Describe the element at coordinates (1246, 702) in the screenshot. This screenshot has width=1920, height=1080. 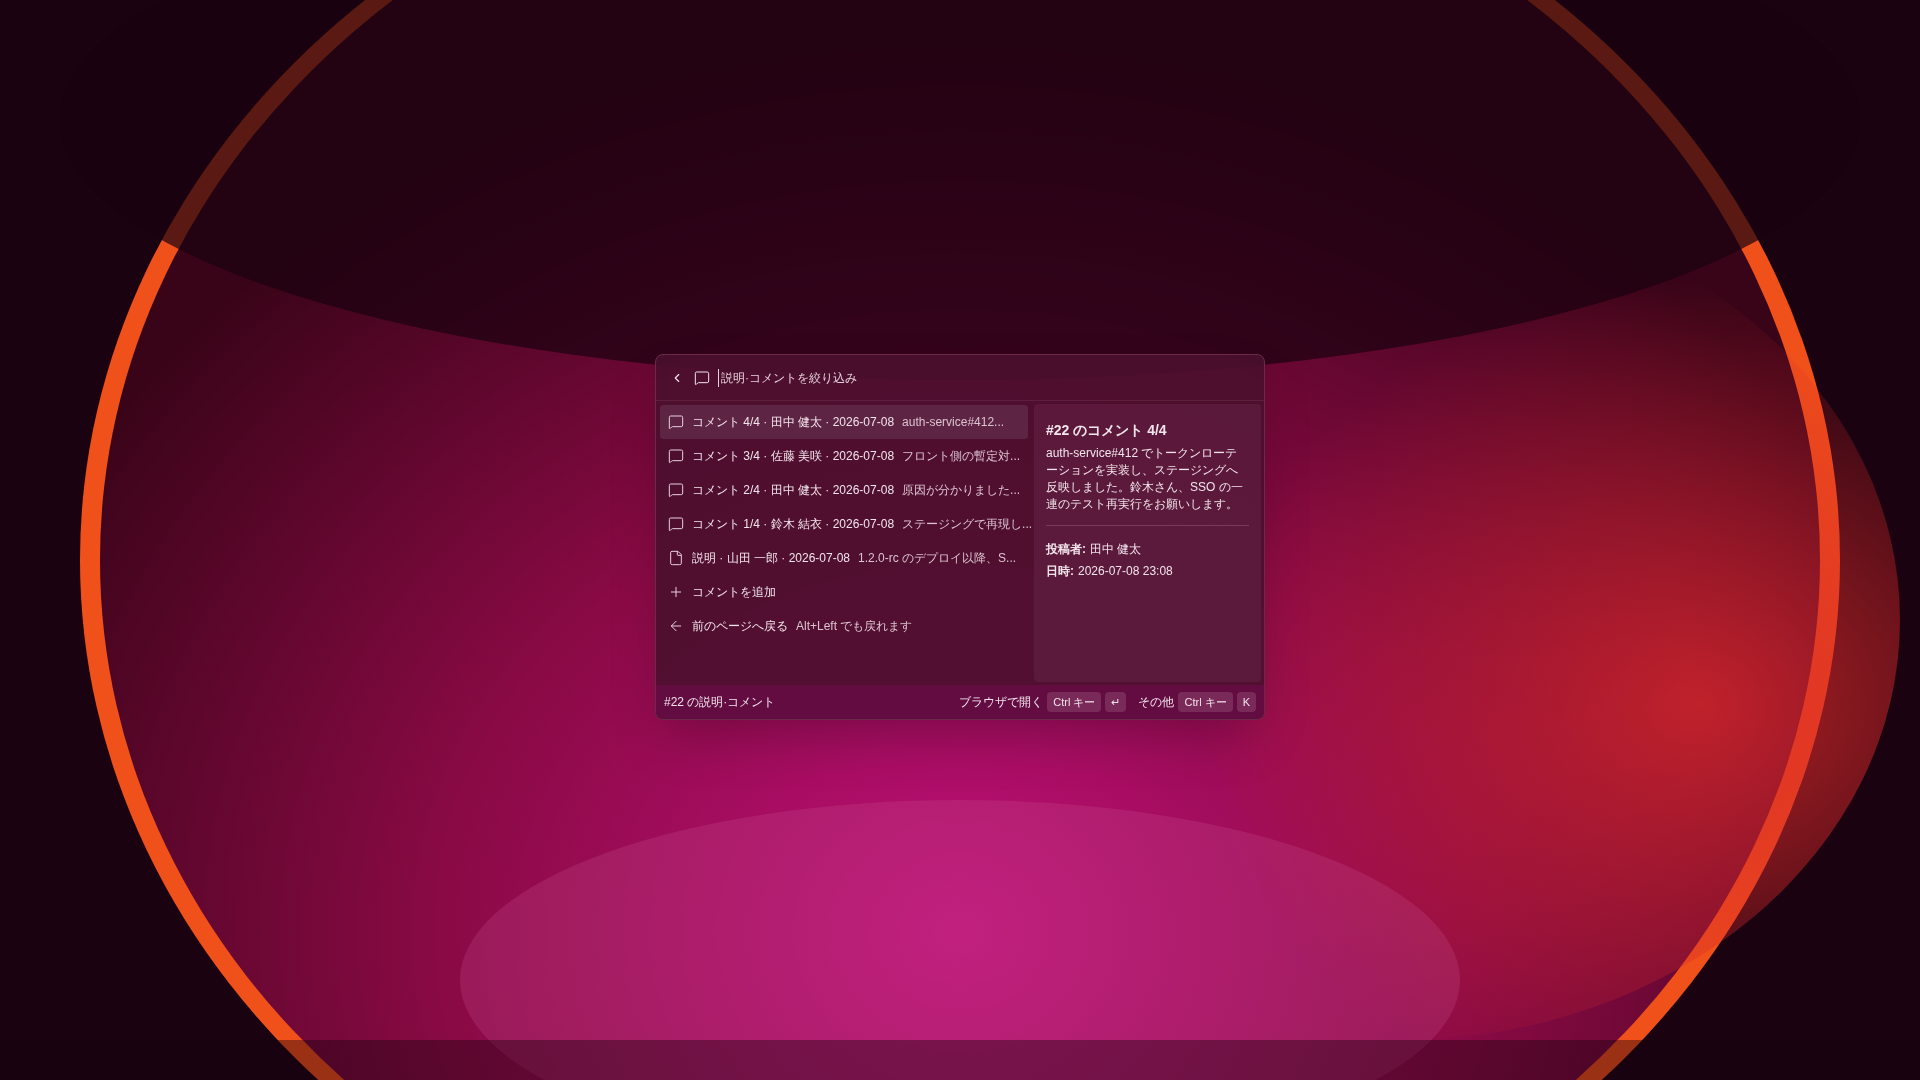
I see `key-badge: K` at that location.